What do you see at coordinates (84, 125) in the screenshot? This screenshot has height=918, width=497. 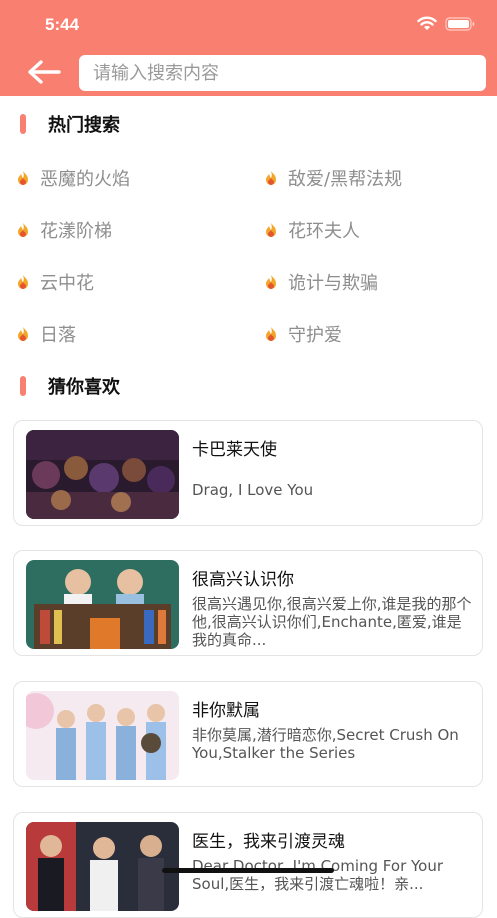 I see `hot-search-title: 热门搜索` at bounding box center [84, 125].